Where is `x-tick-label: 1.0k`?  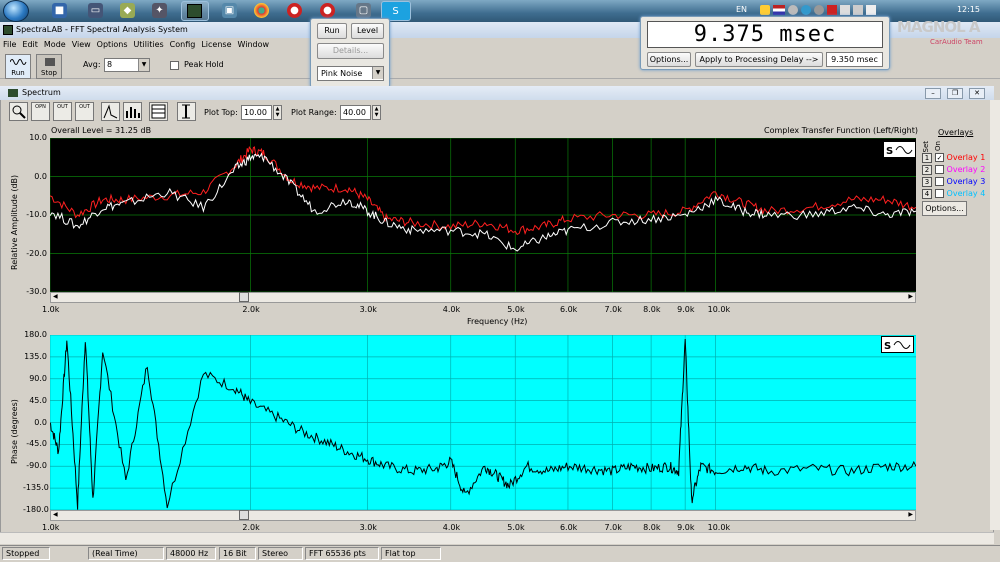
x-tick-label: 1.0k is located at coordinates (51, 527).